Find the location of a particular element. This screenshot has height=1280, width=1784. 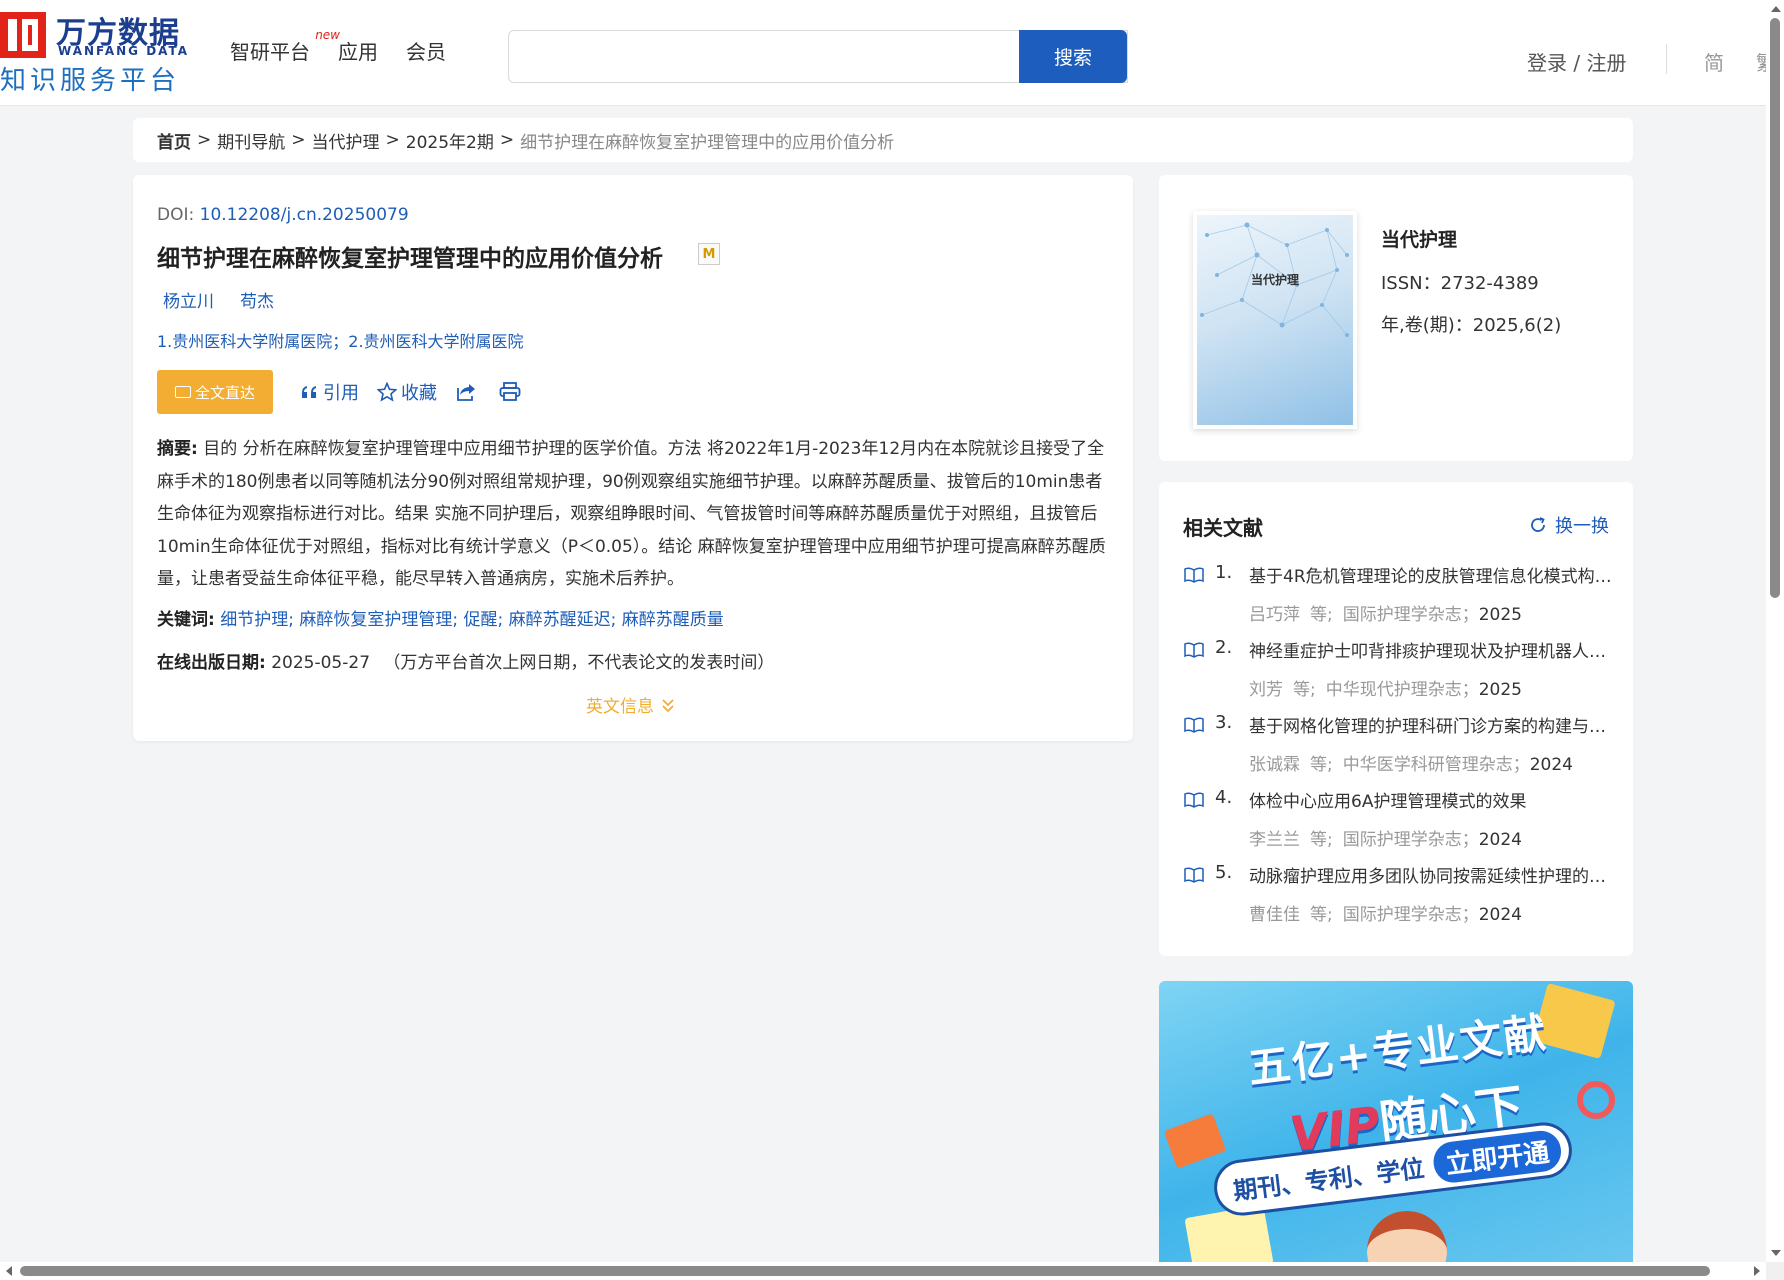

open-book-icon is located at coordinates (1194, 875).